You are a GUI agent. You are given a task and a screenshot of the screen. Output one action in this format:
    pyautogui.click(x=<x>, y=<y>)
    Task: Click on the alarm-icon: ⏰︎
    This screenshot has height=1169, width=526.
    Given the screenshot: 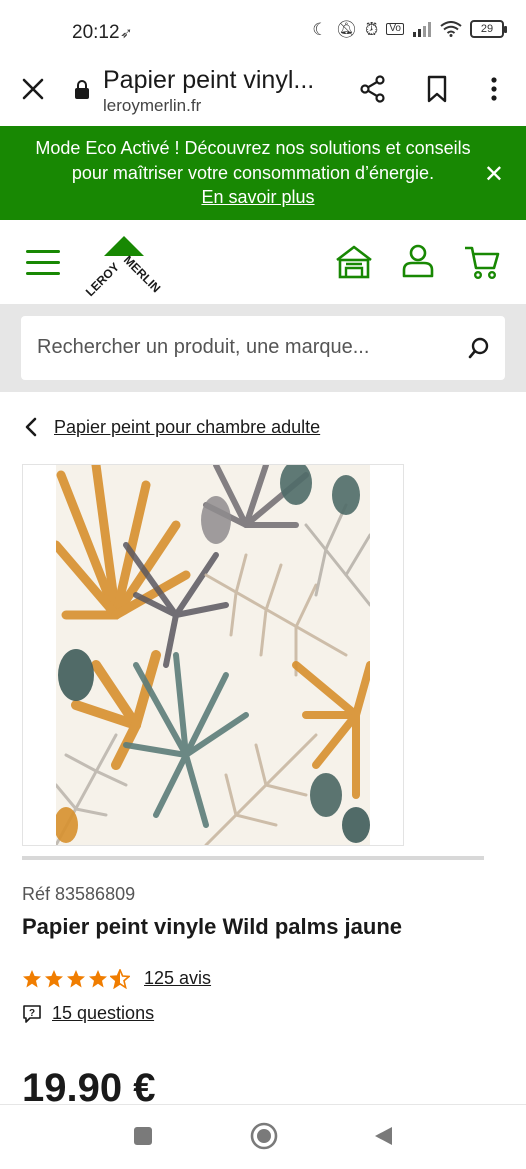 What is the action you would take?
    pyautogui.click(x=372, y=29)
    